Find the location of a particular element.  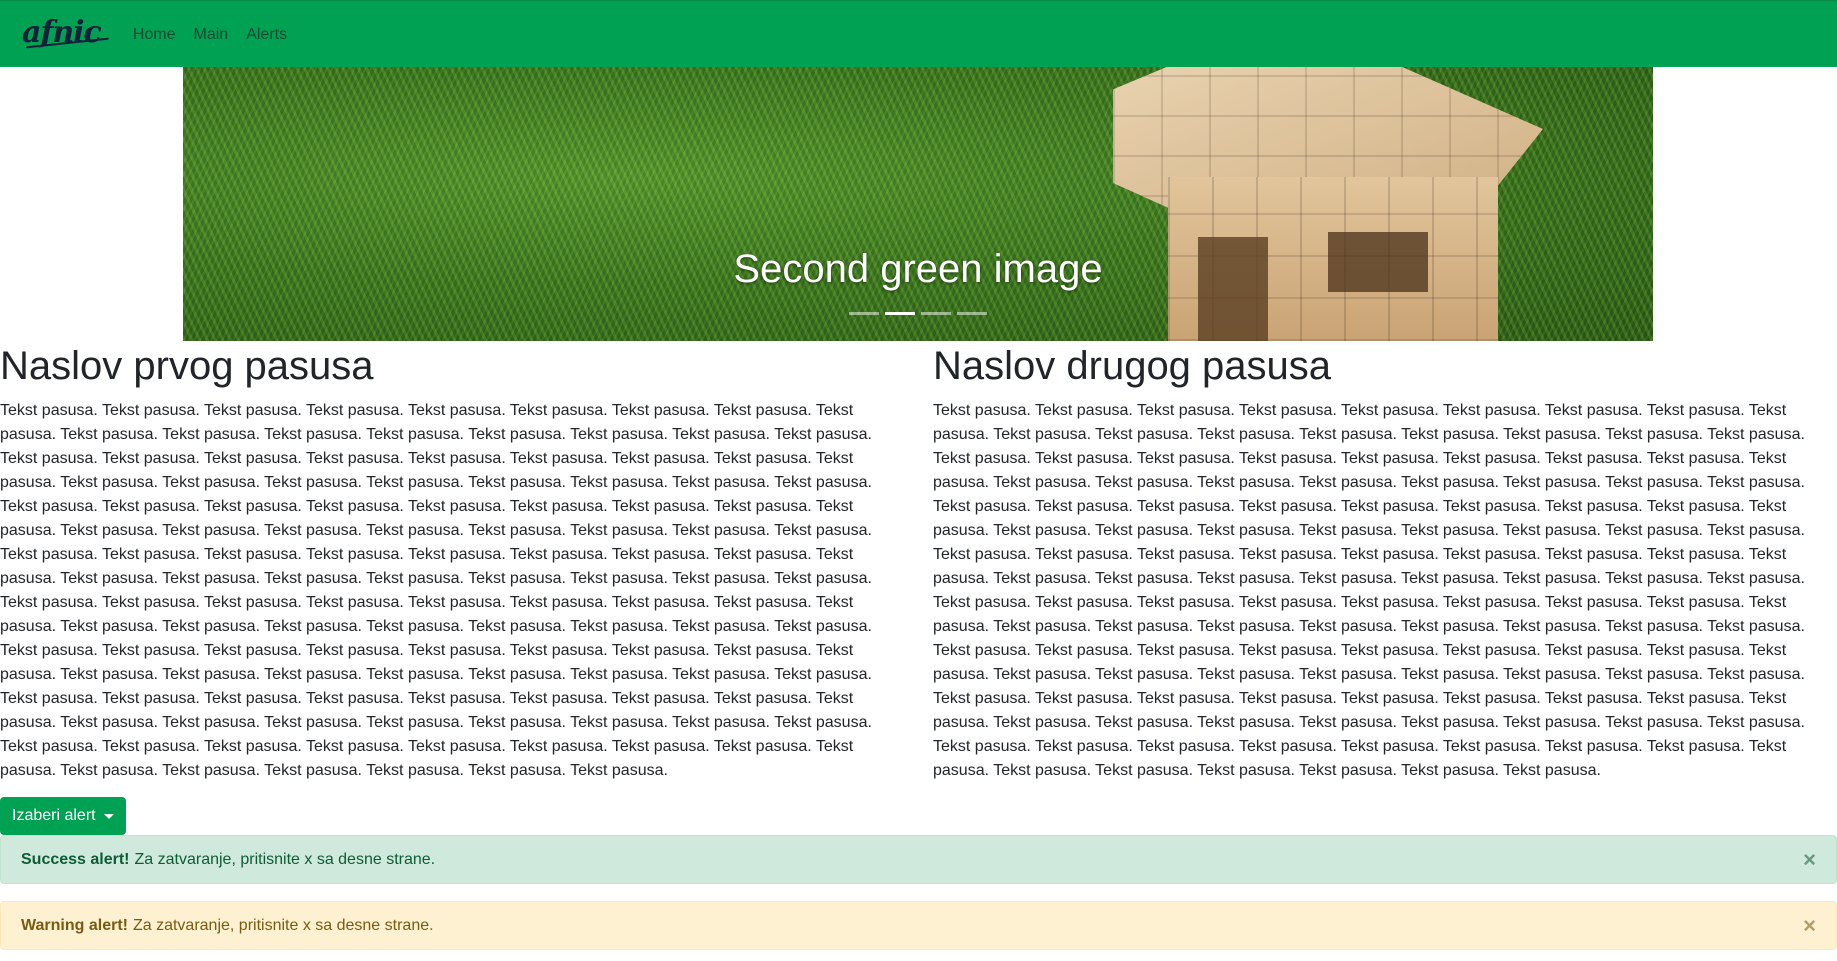

nav-link-main: Main is located at coordinates (211, 34).